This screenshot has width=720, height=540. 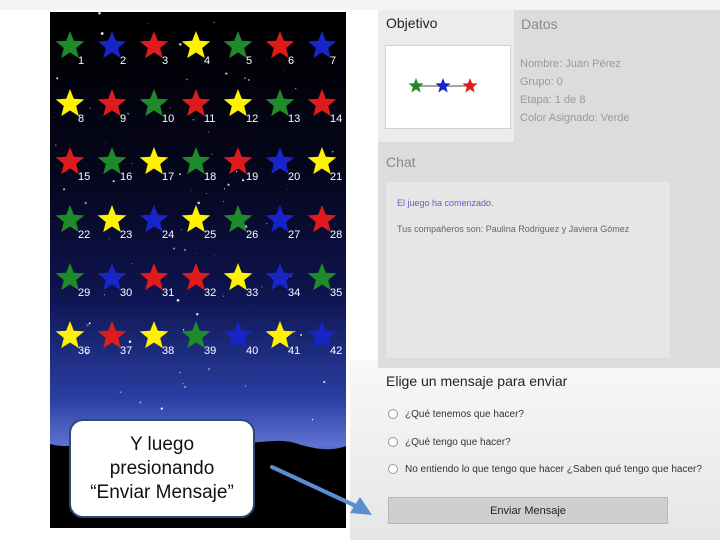 What do you see at coordinates (283, 281) in the screenshot?
I see `game-star-34: 34` at bounding box center [283, 281].